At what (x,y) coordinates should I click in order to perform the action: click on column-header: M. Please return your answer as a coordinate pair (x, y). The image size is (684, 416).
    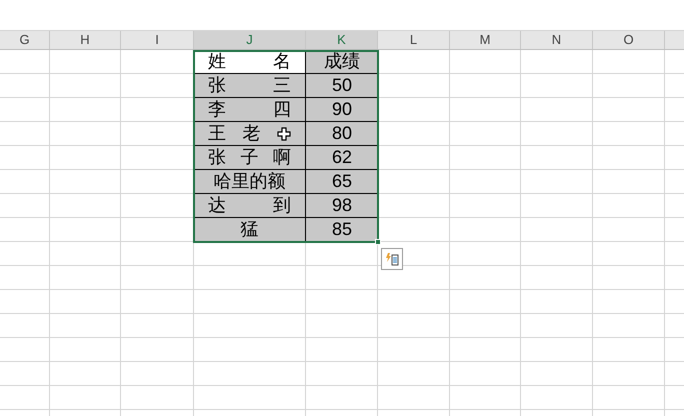
    Looking at the image, I should click on (485, 40).